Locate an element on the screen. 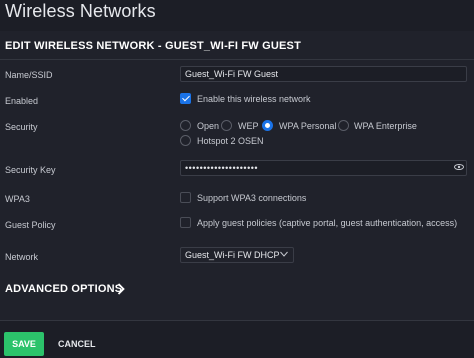 The image size is (474, 358). security-option-wpa-personal: WPA Personal is located at coordinates (307, 126).